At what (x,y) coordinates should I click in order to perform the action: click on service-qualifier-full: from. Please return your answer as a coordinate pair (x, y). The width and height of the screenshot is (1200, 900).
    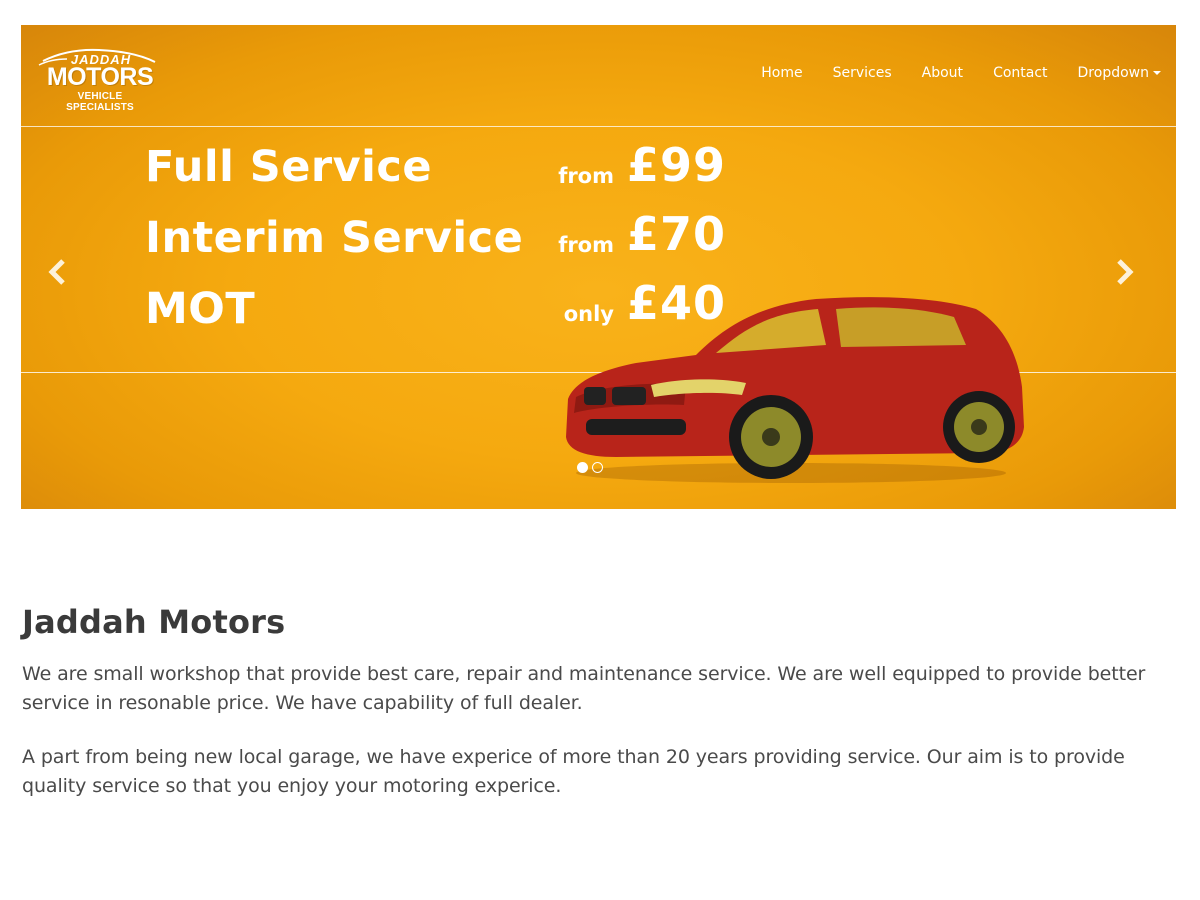
    Looking at the image, I should click on (586, 176).